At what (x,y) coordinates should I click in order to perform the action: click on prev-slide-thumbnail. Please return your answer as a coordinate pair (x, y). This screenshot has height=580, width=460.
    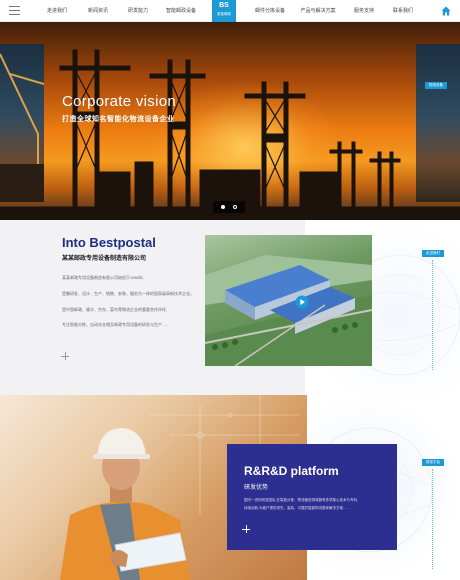
    Looking at the image, I should click on (22, 123).